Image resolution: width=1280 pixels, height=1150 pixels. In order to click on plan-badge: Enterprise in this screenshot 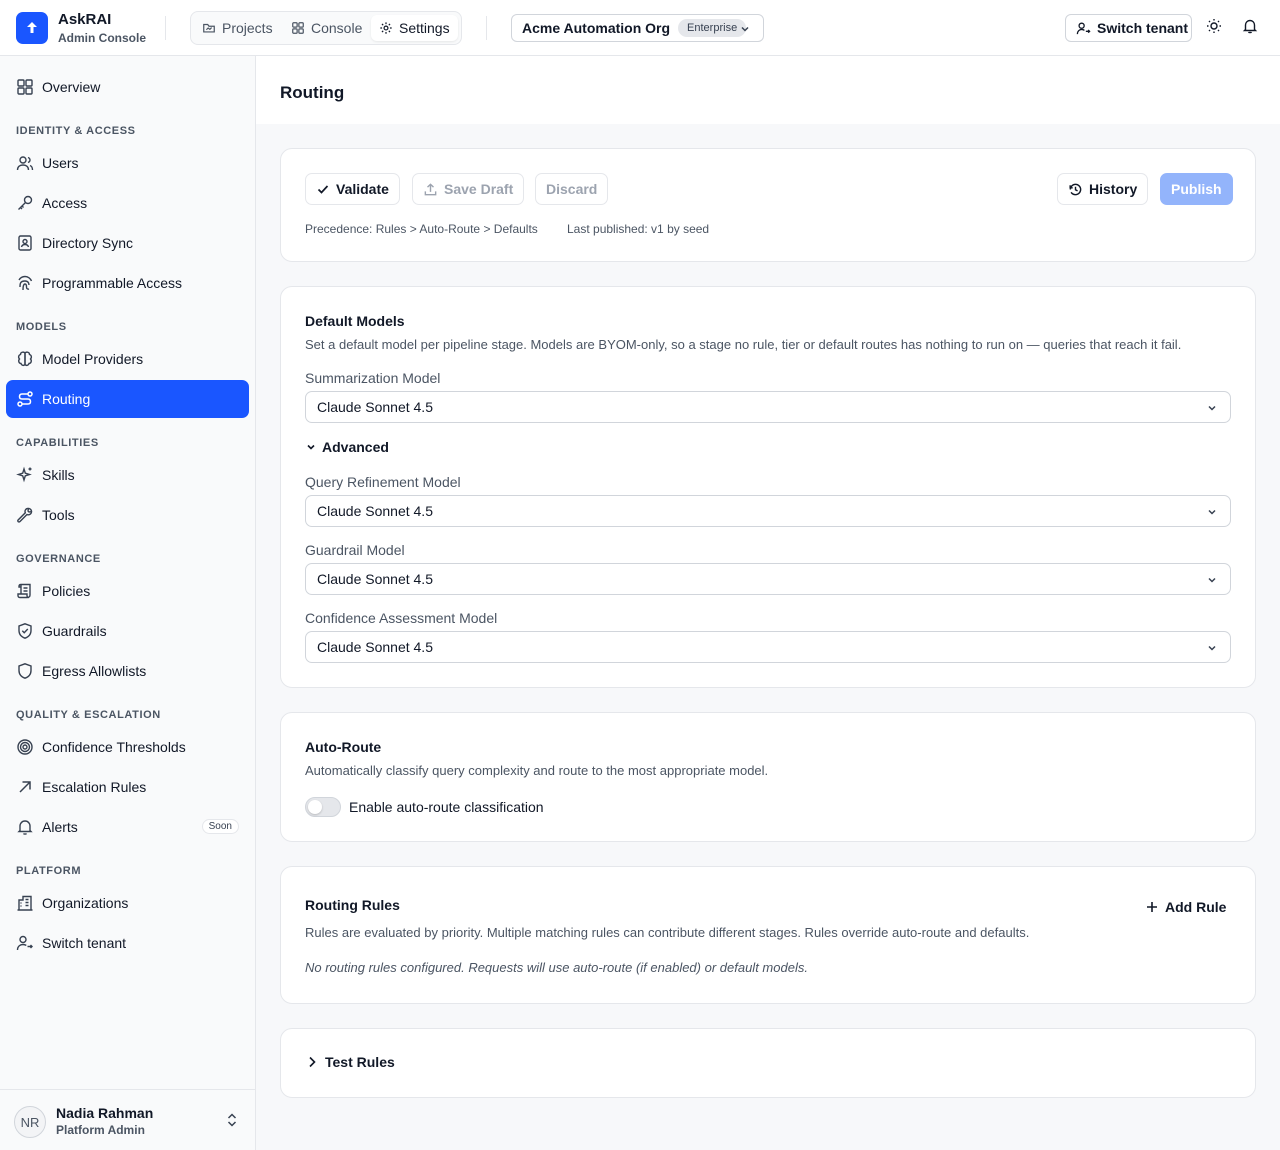, I will do `click(712, 28)`.